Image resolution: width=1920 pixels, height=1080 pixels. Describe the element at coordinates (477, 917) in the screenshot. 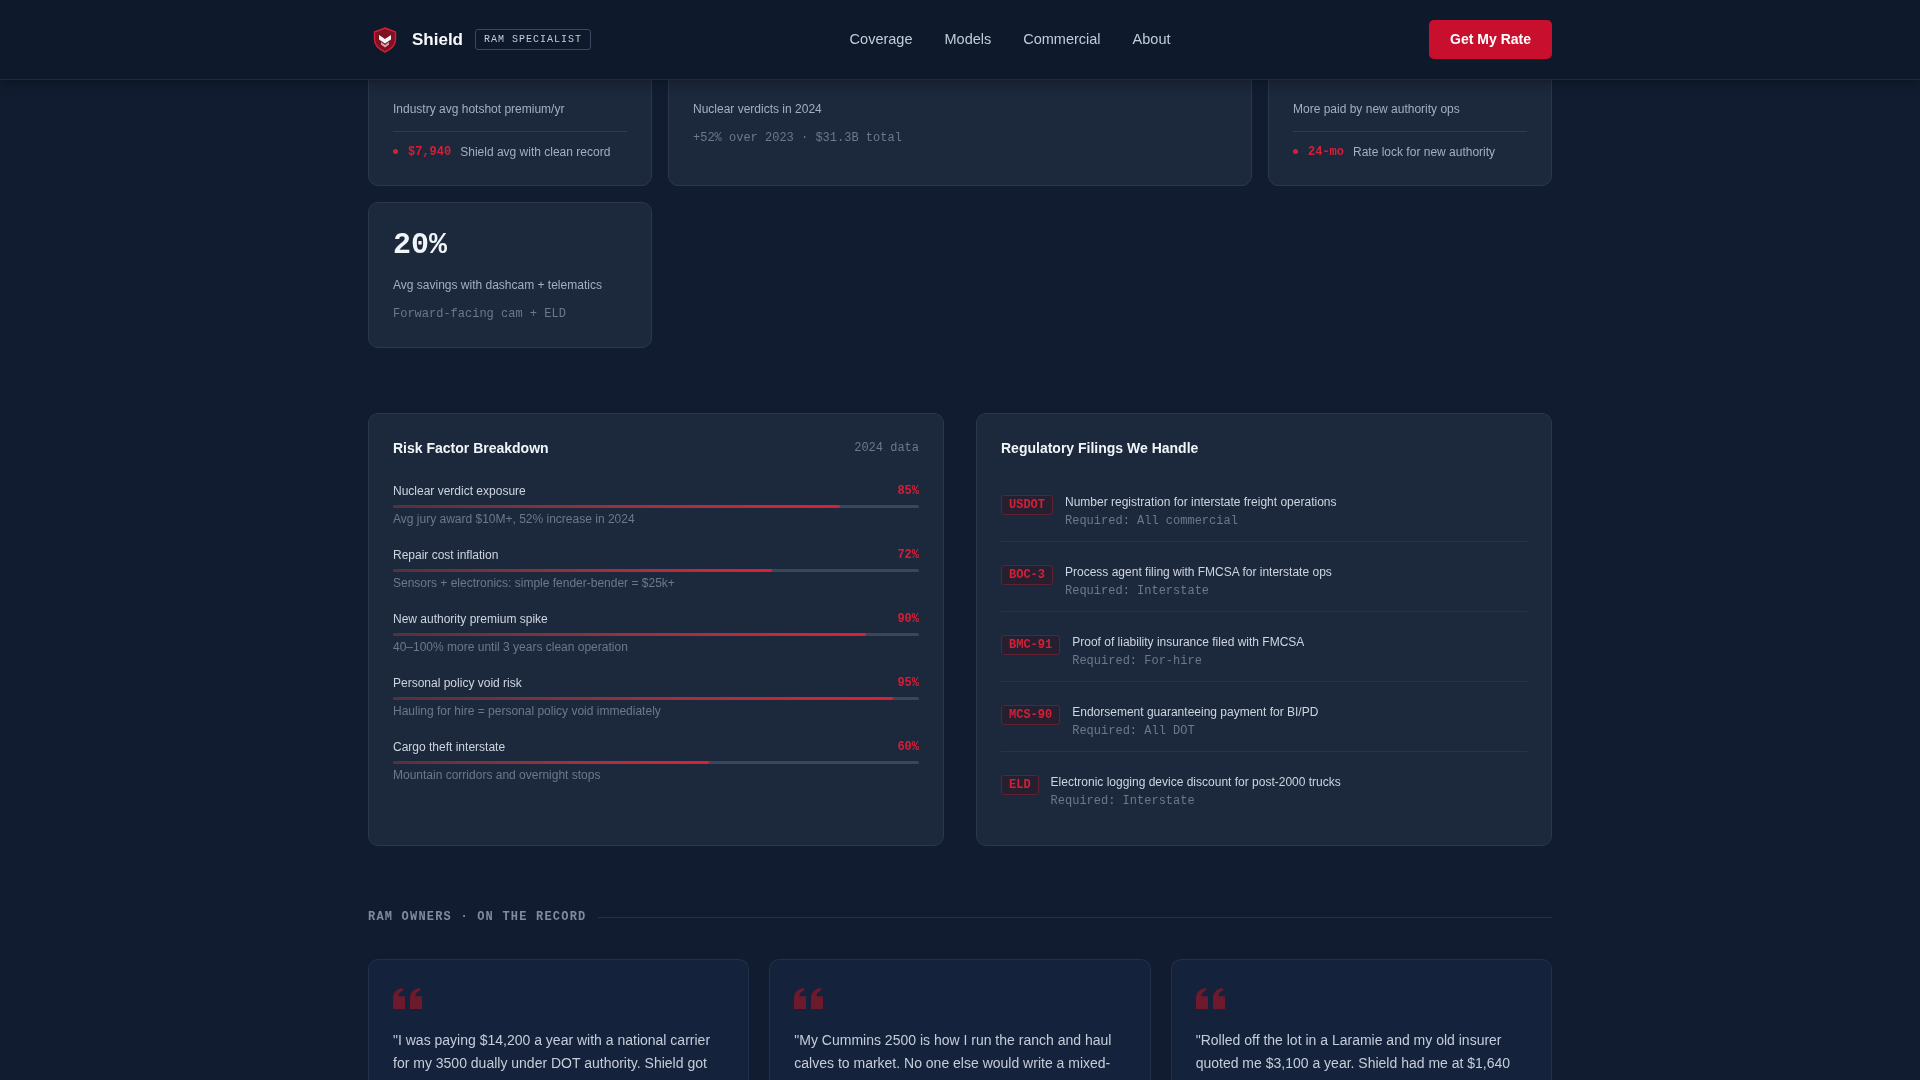

I see `section-heading: RAM OWNERS · ON THE RECORD` at that location.